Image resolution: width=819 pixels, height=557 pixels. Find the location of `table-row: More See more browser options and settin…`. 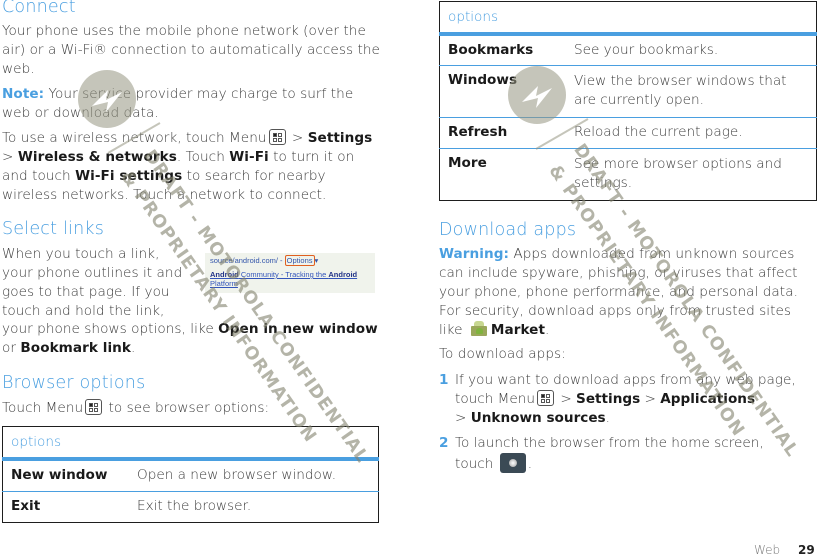

table-row: More See more browser options and settin… is located at coordinates (628, 174).